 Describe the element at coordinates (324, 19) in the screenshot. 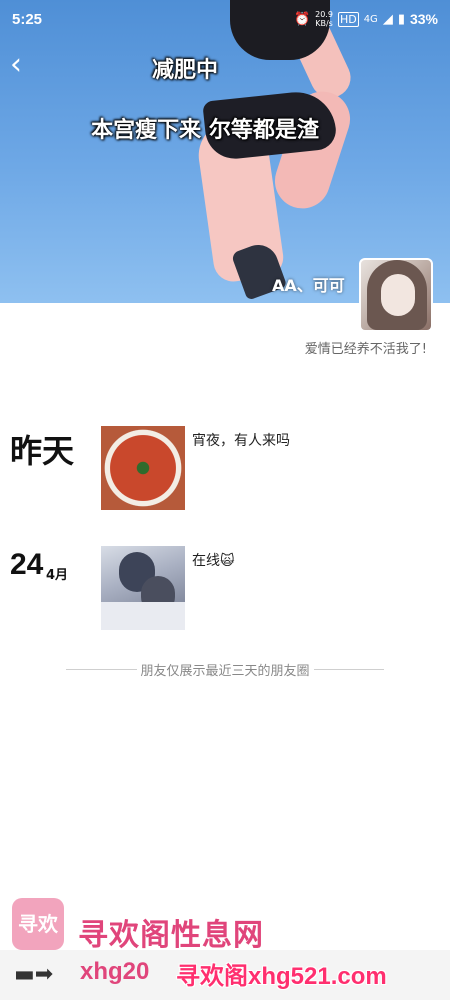

I see `network-speed: 20.9 KB/s` at that location.